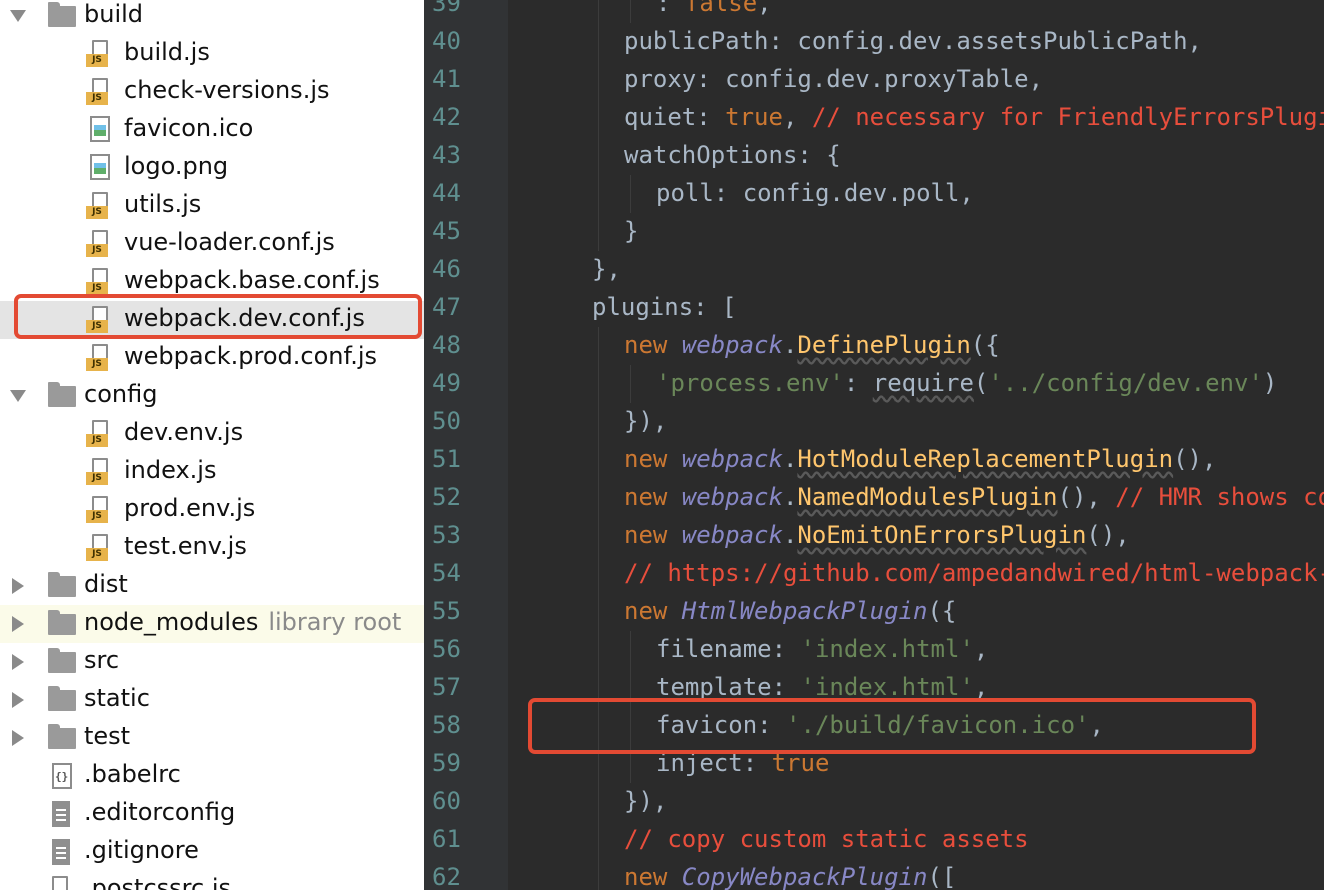  What do you see at coordinates (1067, 117) in the screenshot?
I see `code-token: // necessary for FriendlyErrorsPlugin` at bounding box center [1067, 117].